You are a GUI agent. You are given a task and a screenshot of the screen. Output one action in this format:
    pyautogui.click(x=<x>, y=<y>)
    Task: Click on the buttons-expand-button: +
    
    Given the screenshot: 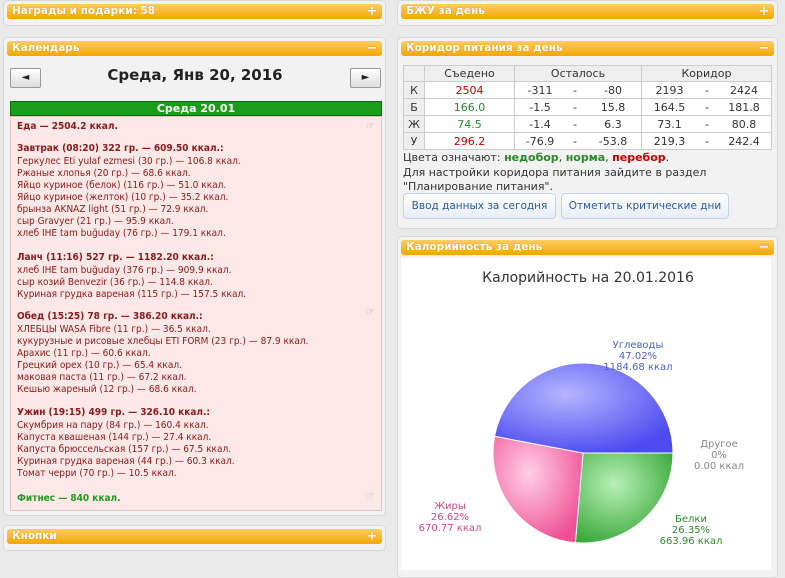 What is the action you would take?
    pyautogui.click(x=372, y=536)
    